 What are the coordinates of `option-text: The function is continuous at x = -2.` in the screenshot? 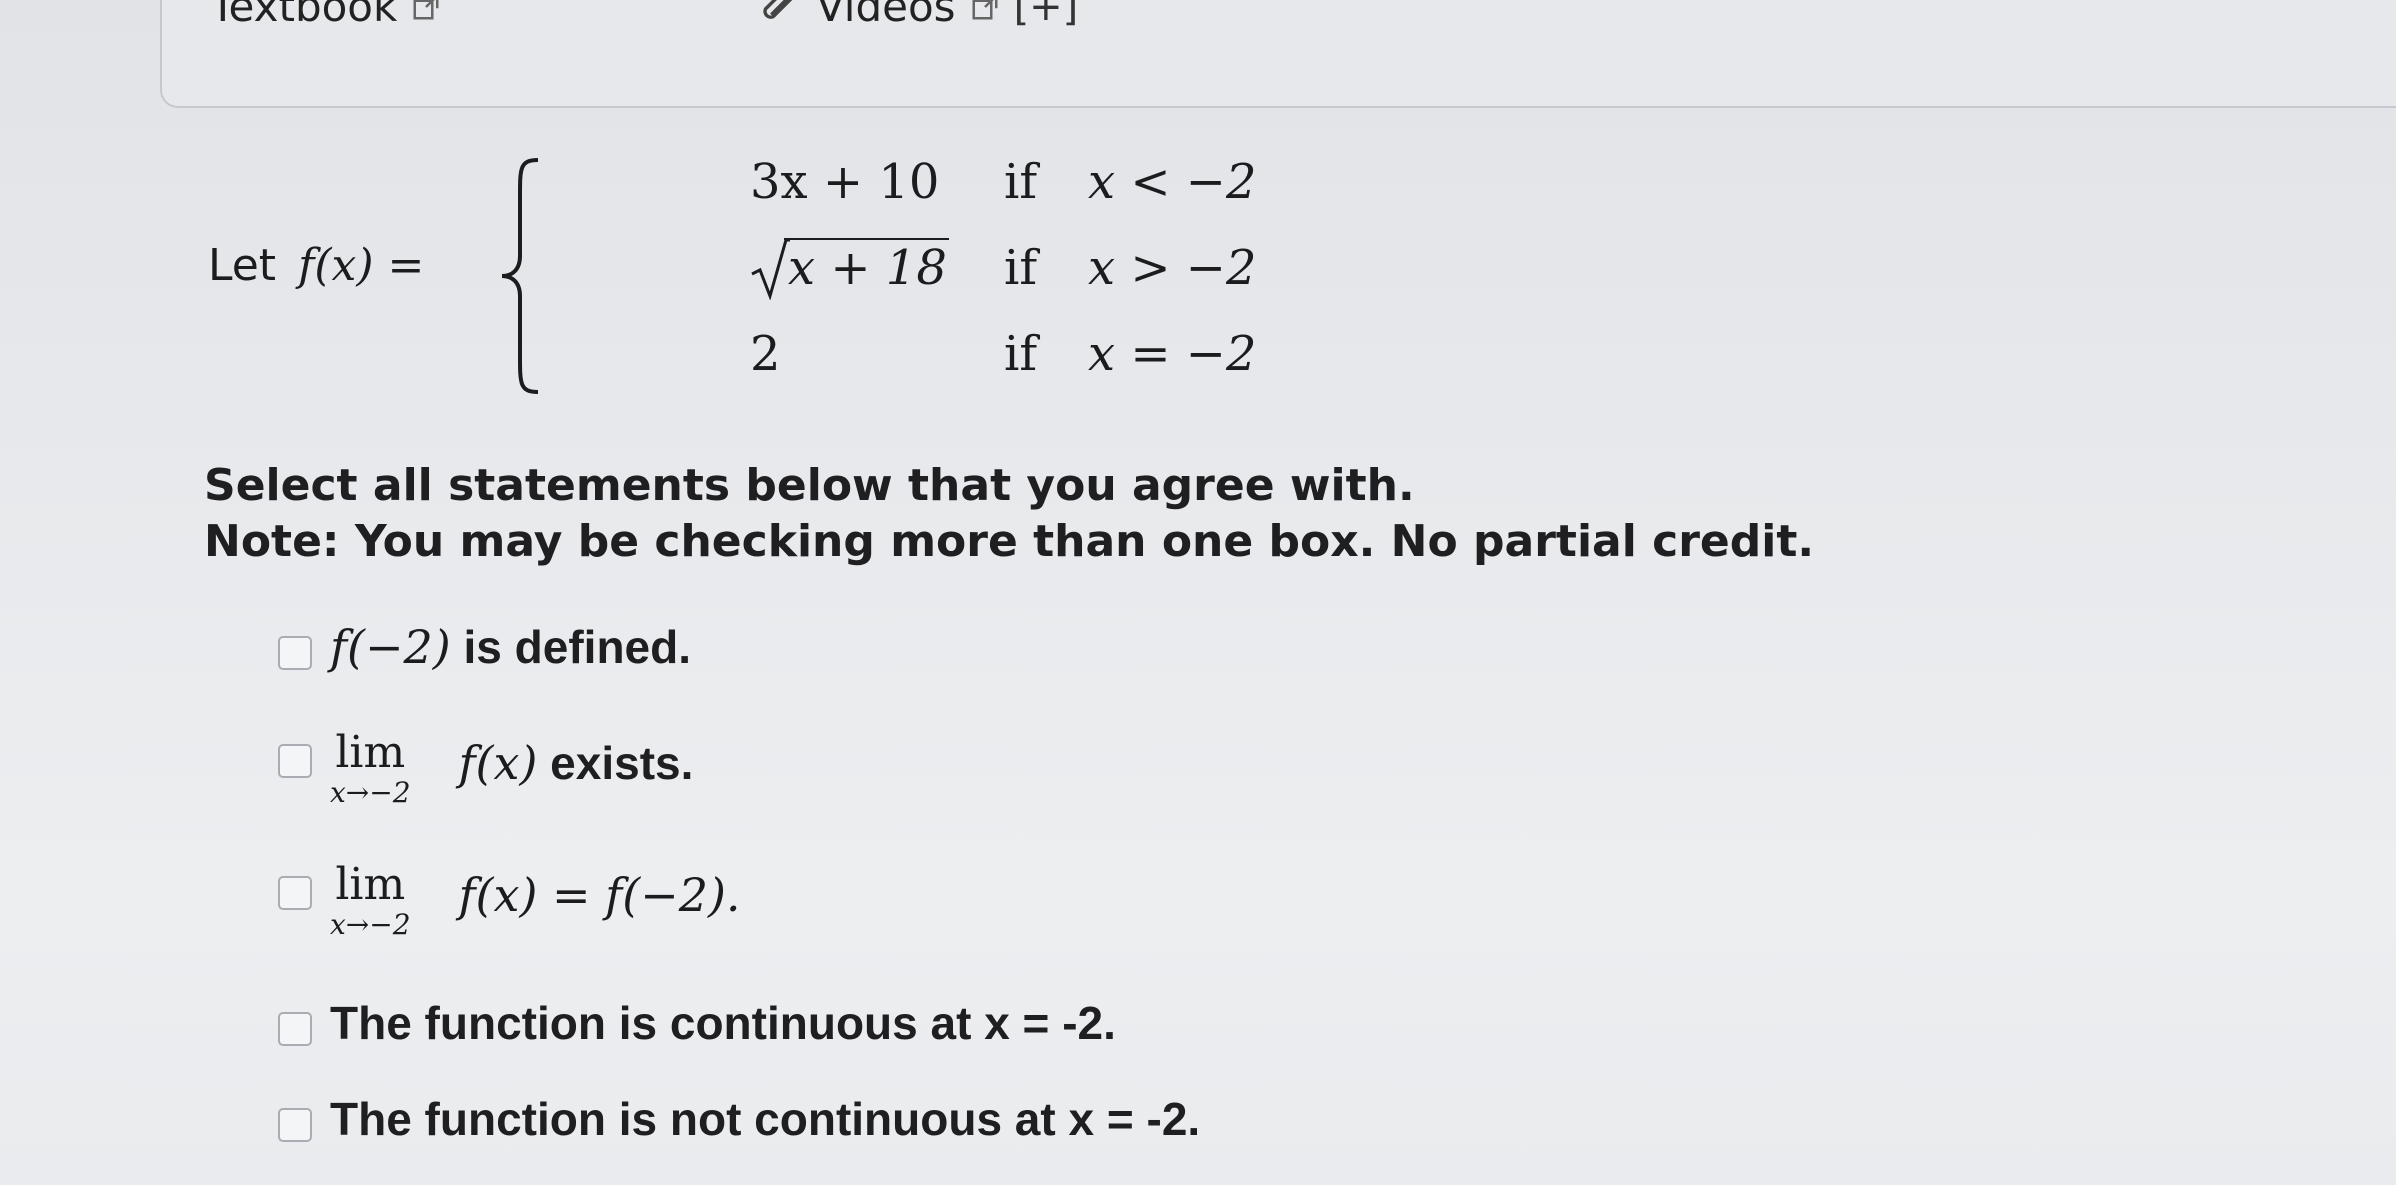 It's located at (723, 1023).